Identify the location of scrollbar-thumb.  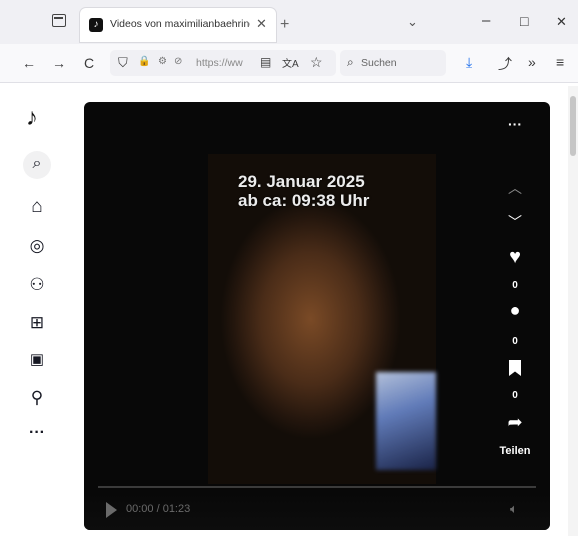
(573, 126).